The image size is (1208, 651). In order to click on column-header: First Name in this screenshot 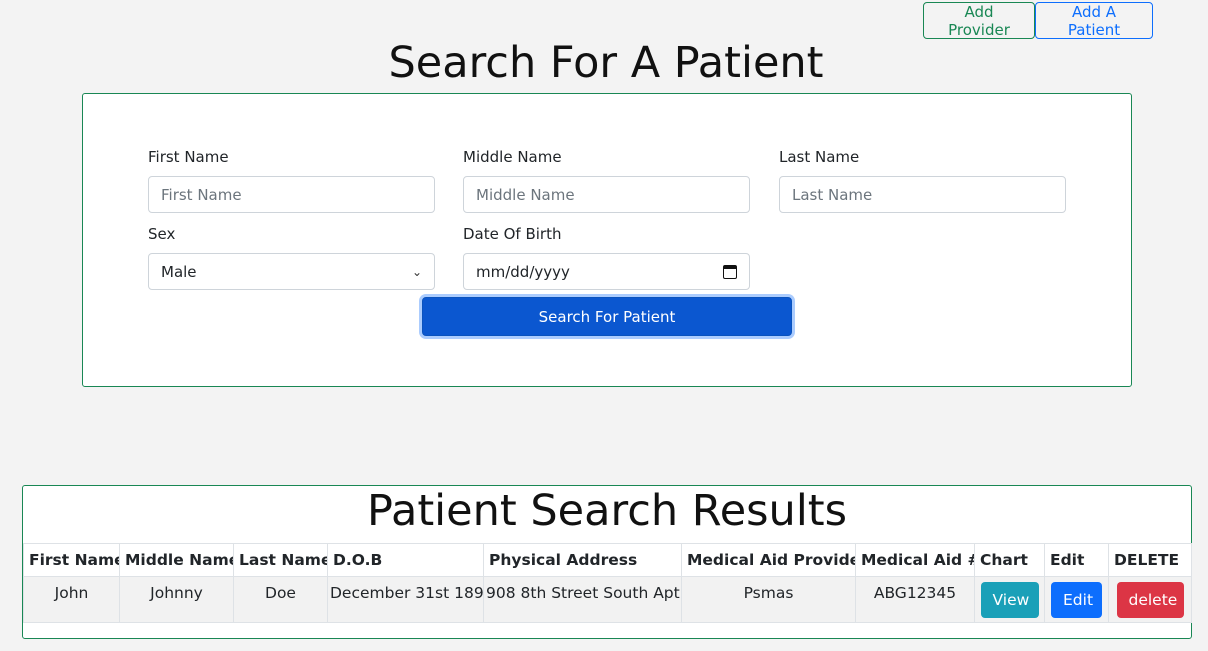, I will do `click(71, 560)`.